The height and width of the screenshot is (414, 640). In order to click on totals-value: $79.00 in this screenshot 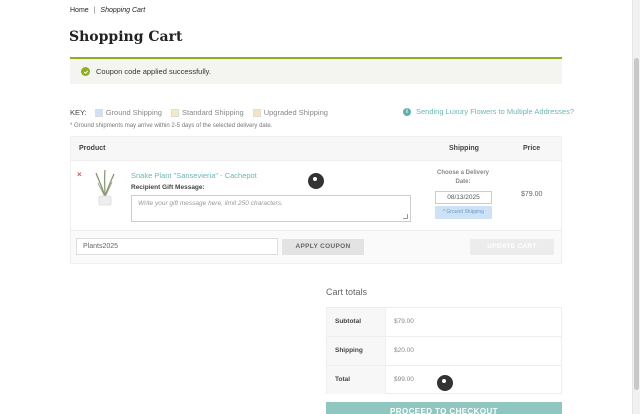, I will do `click(404, 321)`.